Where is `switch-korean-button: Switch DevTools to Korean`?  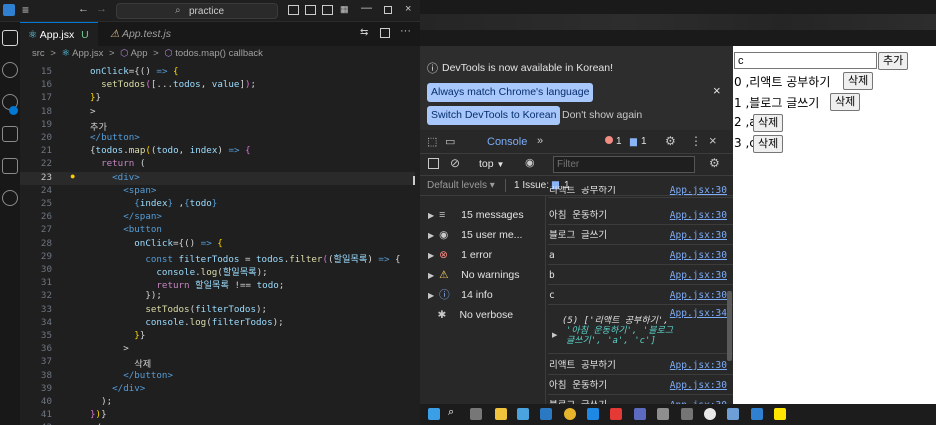 switch-korean-button: Switch DevTools to Korean is located at coordinates (494, 115).